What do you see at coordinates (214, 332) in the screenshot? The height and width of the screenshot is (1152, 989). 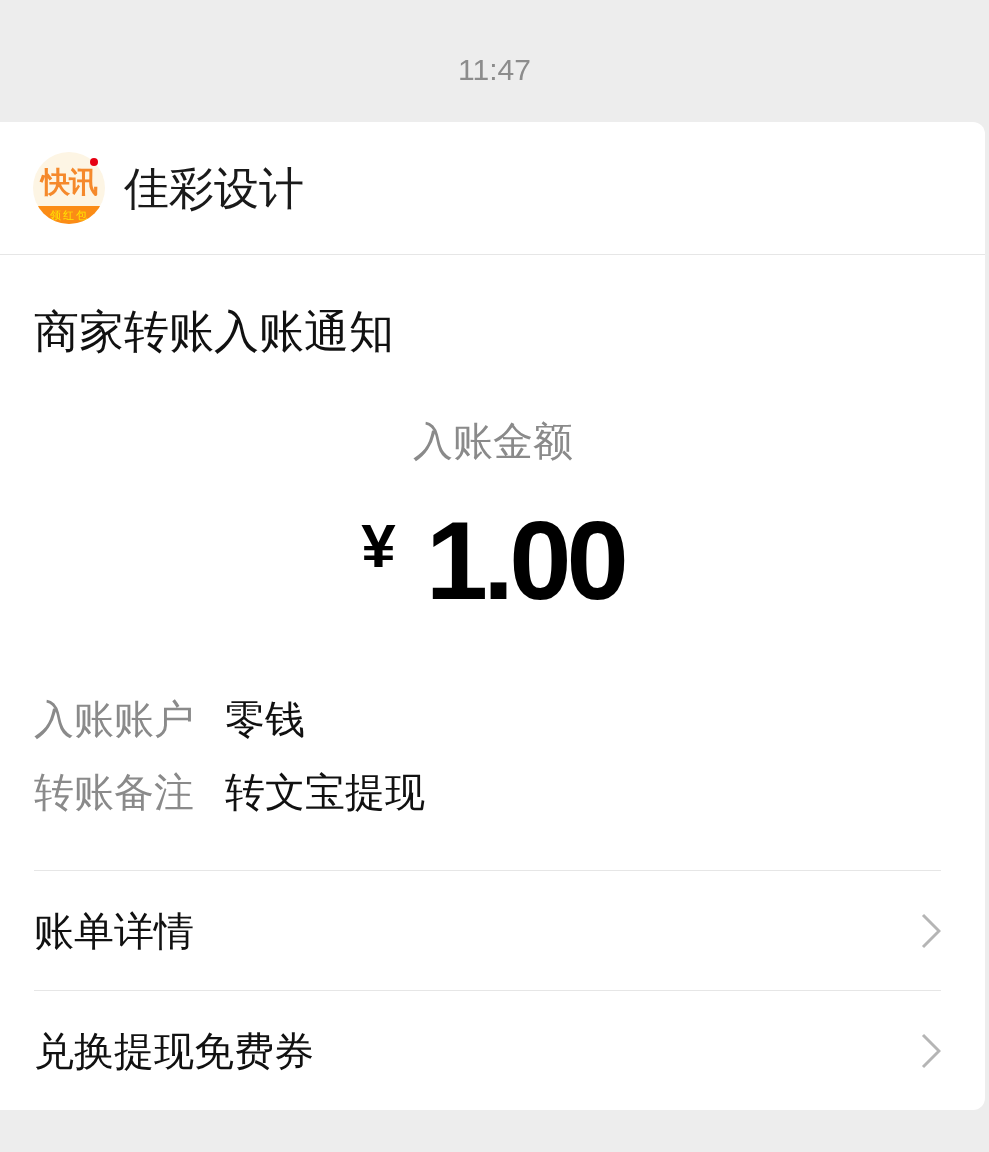 I see `notice-title: 商家转账入账通知` at bounding box center [214, 332].